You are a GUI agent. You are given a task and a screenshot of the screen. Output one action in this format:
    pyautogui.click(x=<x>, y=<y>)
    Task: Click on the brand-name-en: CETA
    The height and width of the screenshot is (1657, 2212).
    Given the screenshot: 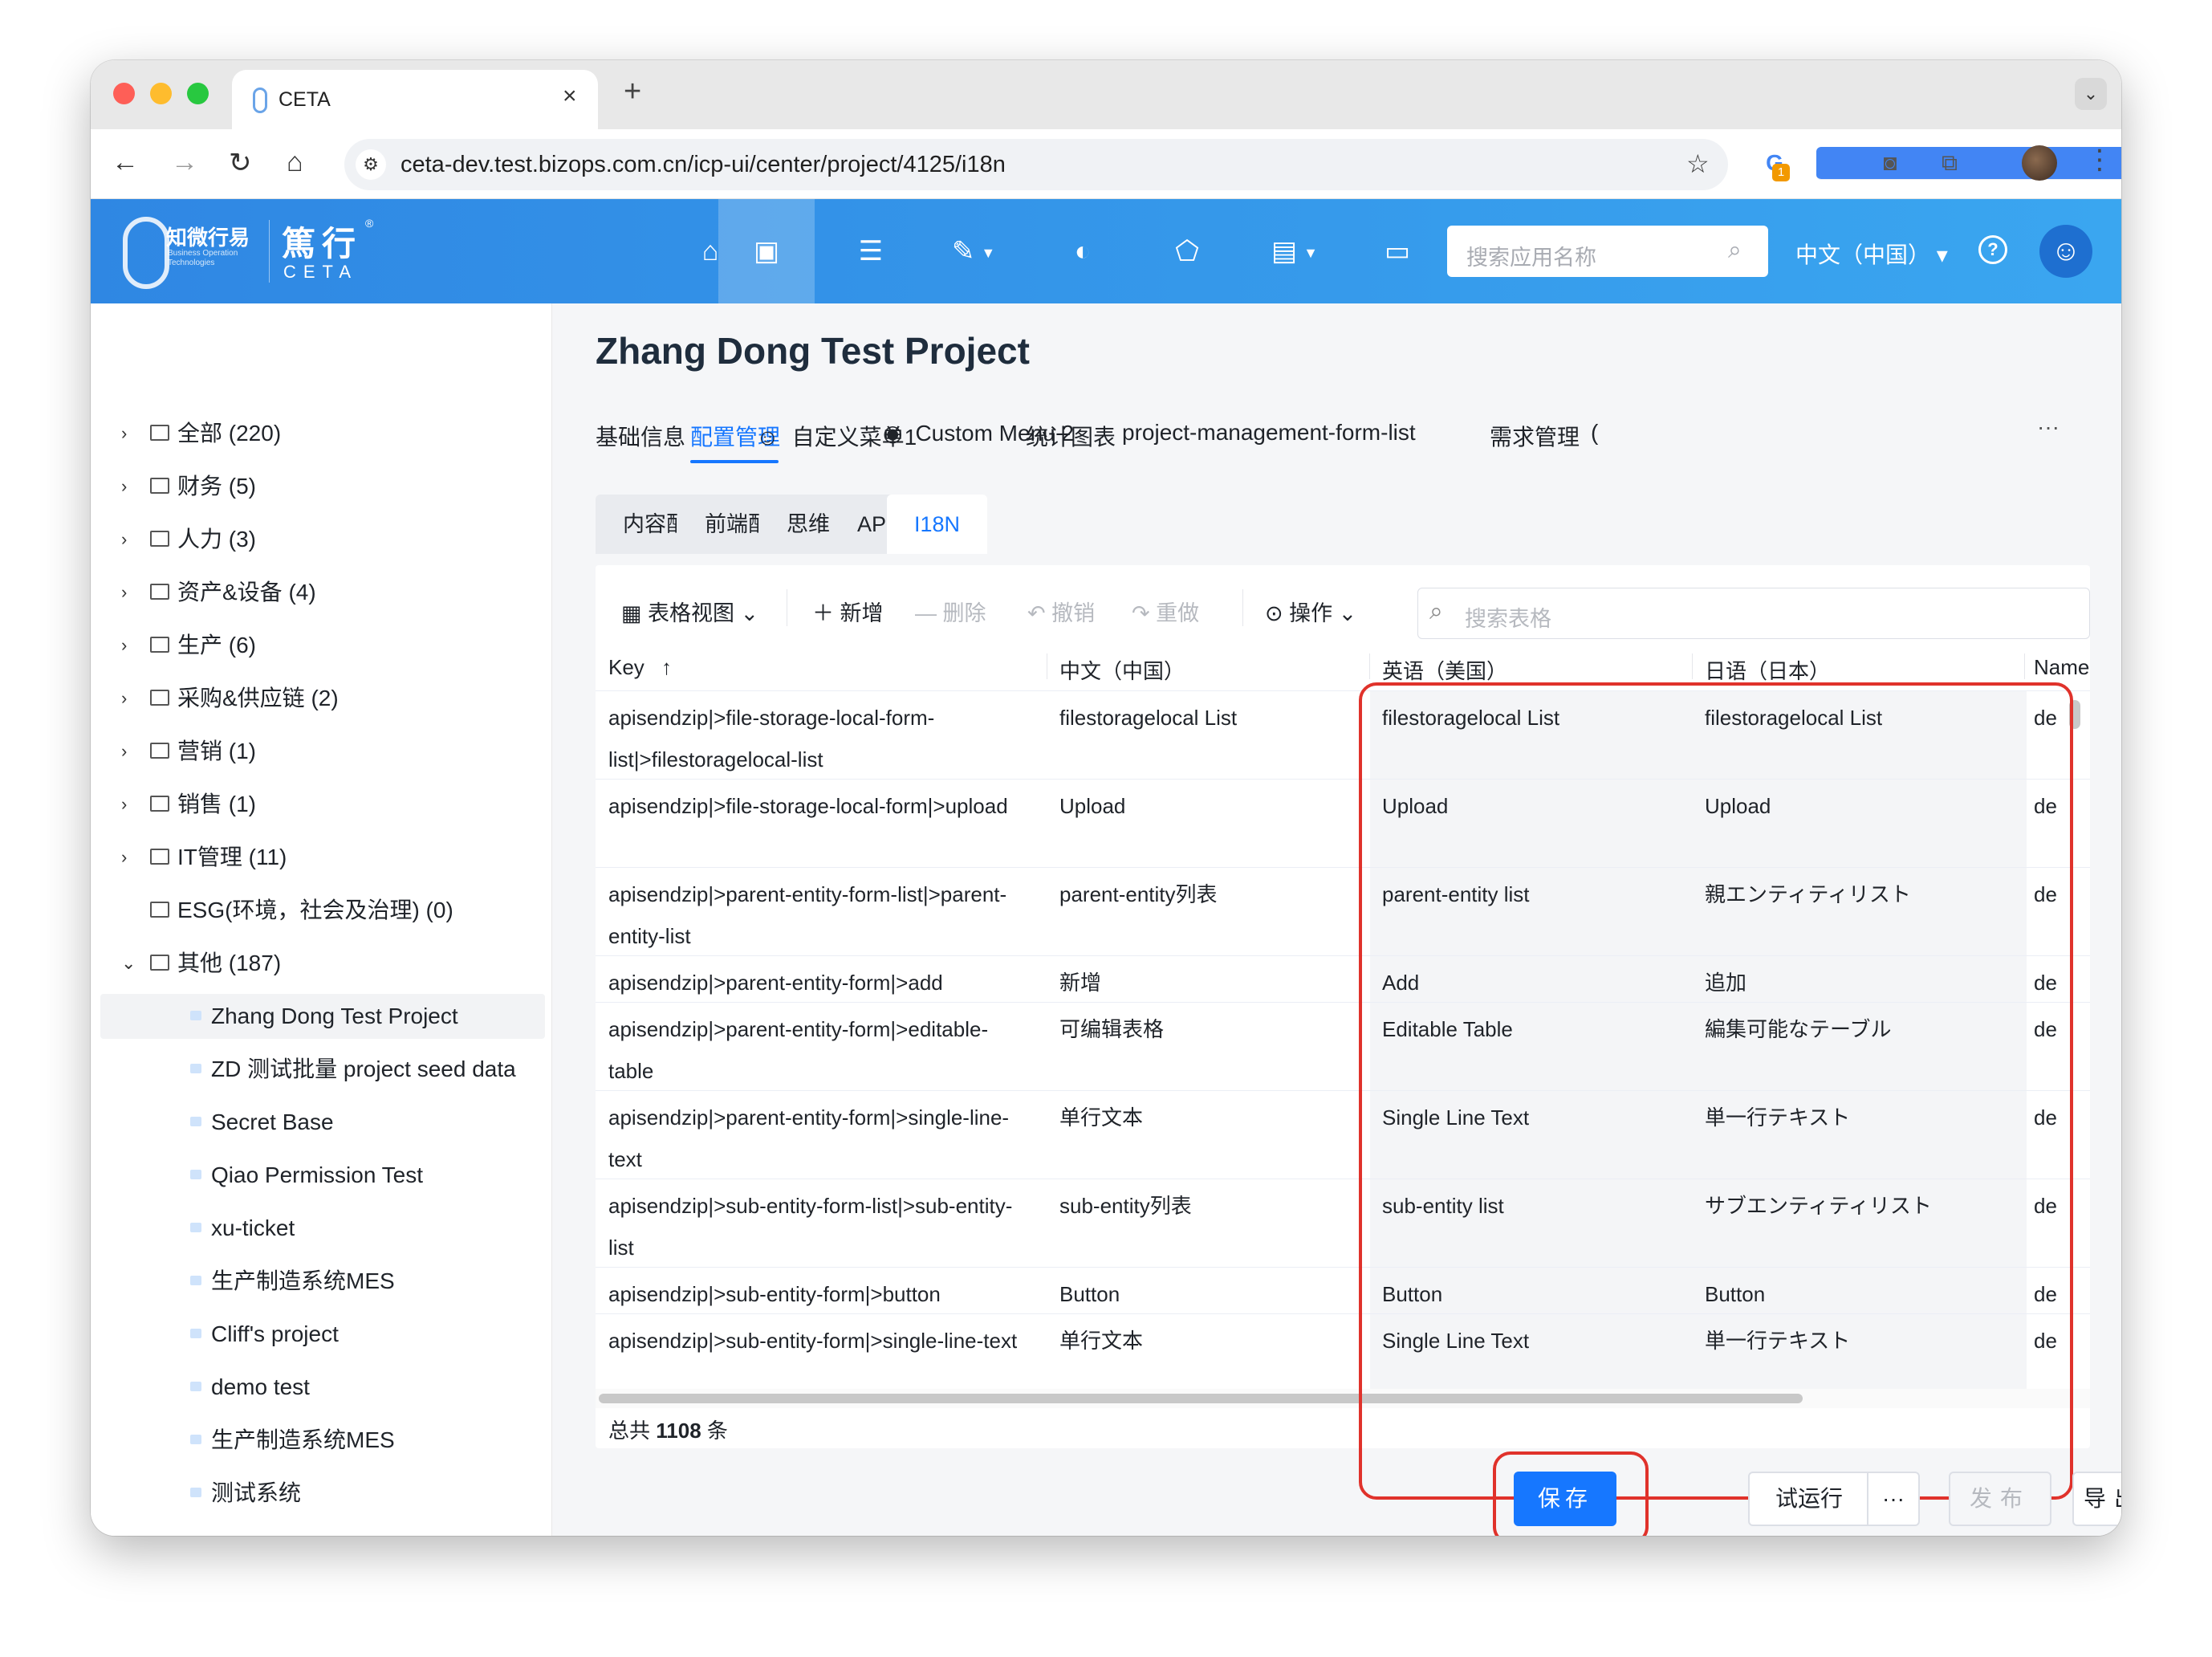 What is the action you would take?
    pyautogui.click(x=321, y=272)
    